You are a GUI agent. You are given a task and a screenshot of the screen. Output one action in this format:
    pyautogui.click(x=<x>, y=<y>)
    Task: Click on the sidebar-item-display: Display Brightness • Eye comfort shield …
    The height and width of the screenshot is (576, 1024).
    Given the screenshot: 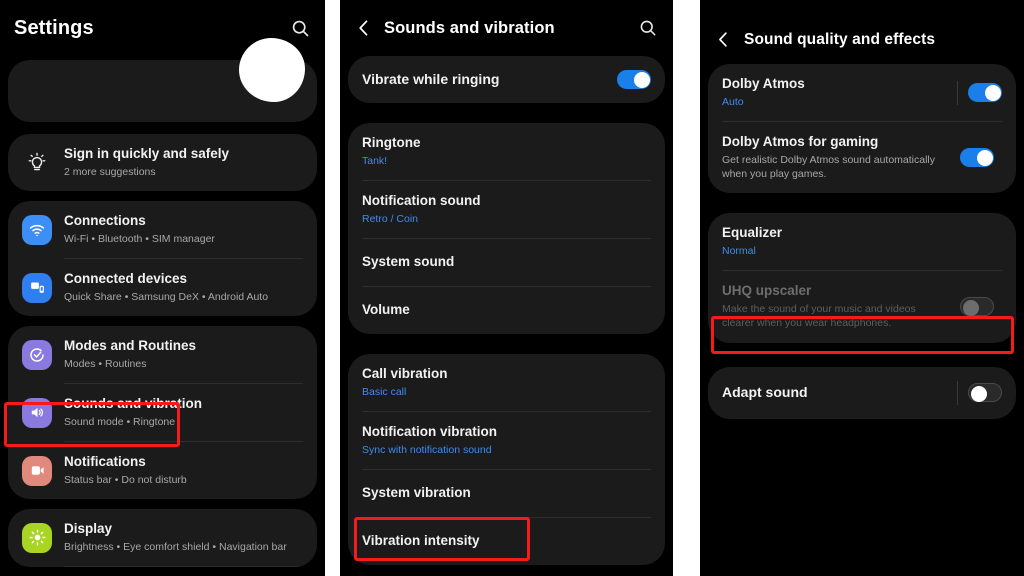 What is the action you would take?
    pyautogui.click(x=162, y=537)
    